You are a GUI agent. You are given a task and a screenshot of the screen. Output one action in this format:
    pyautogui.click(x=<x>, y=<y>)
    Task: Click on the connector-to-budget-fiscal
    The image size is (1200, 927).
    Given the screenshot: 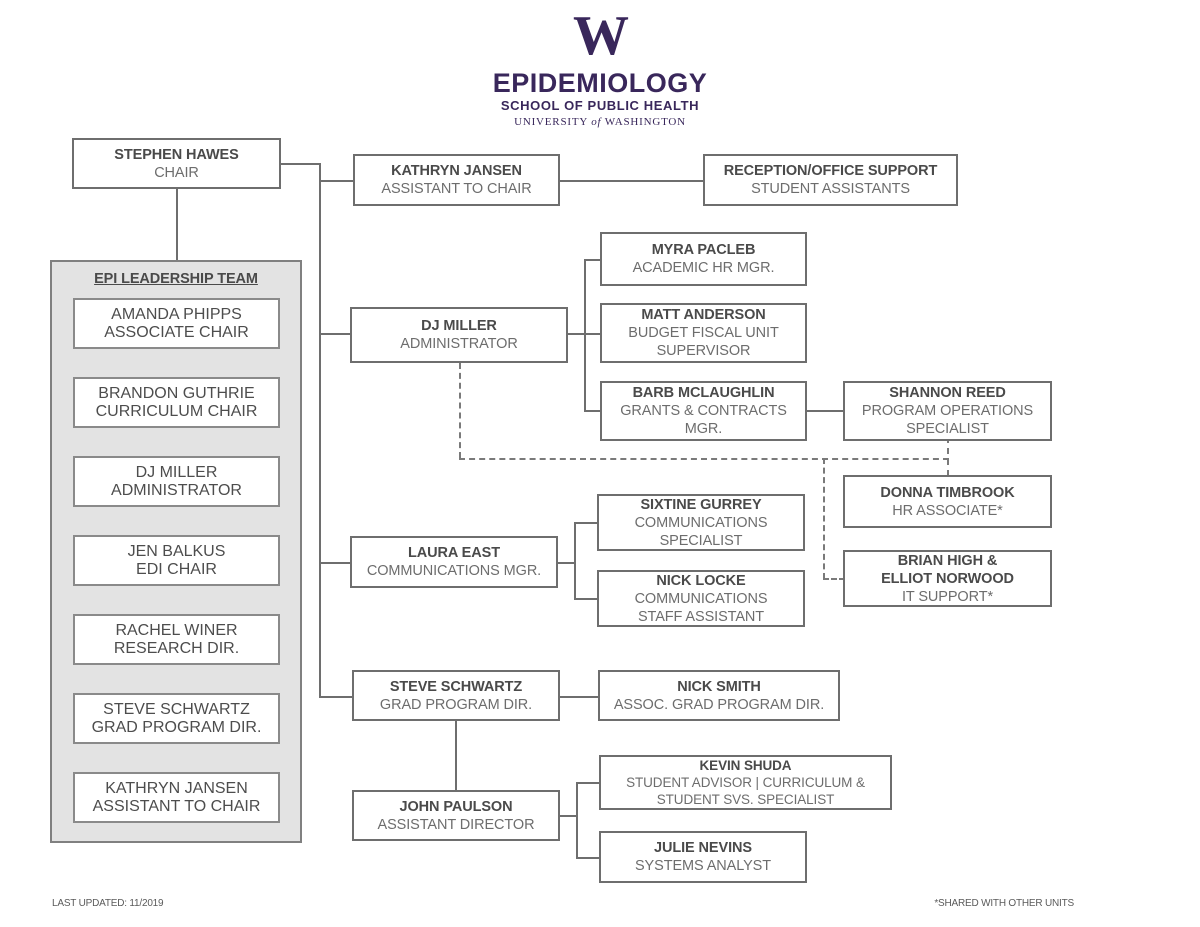 What is the action you would take?
    pyautogui.click(x=592, y=334)
    